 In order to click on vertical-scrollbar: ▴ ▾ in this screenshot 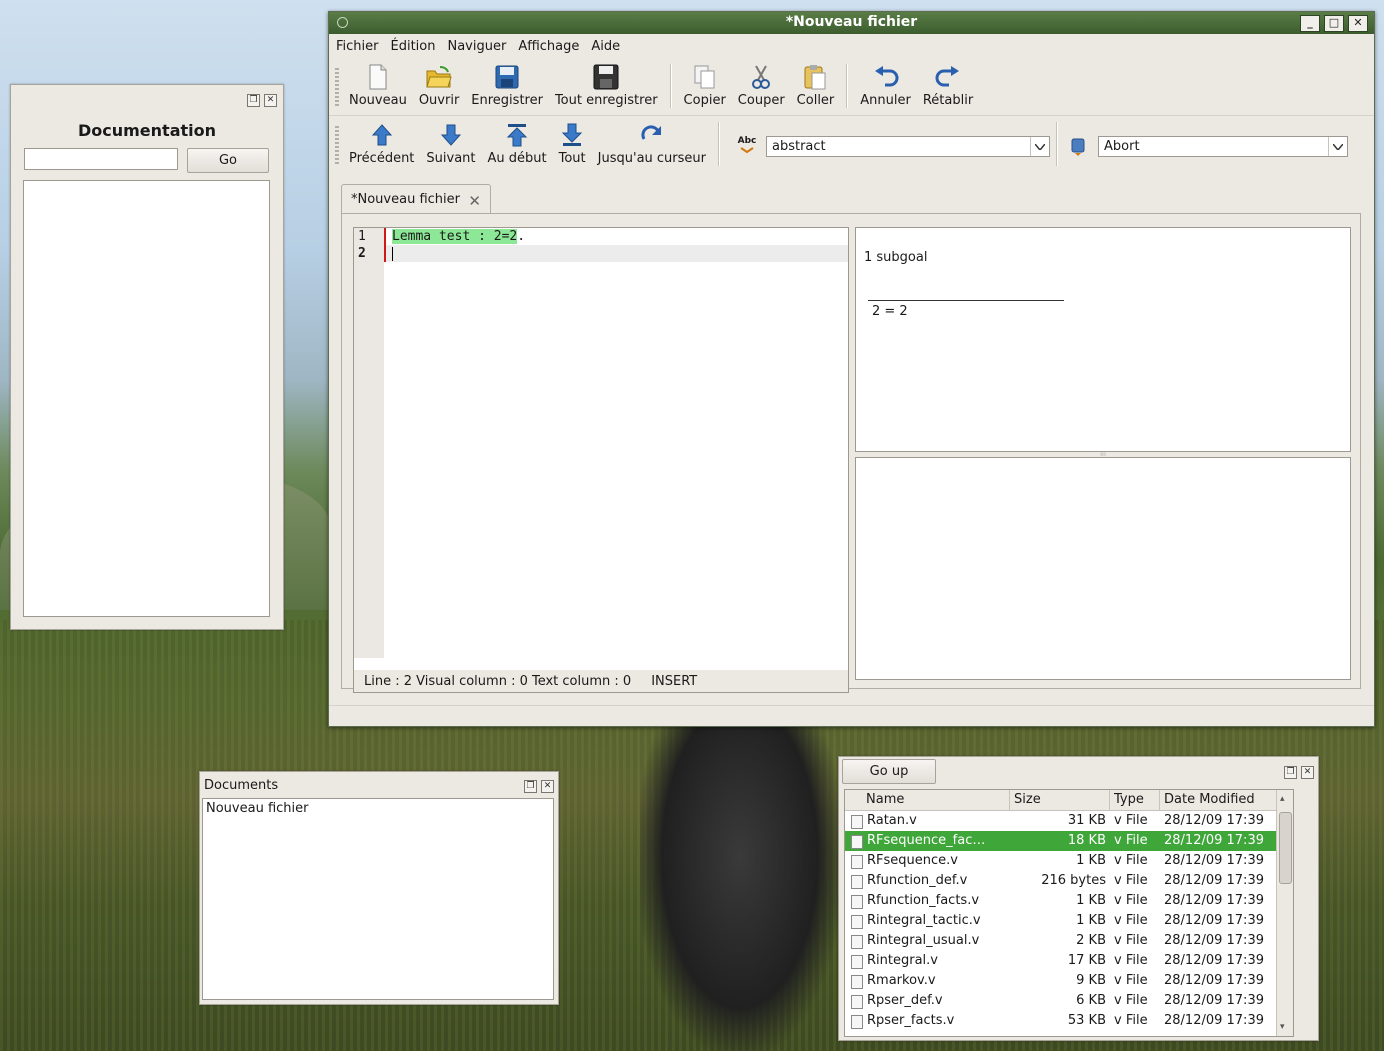, I will do `click(1284, 913)`.